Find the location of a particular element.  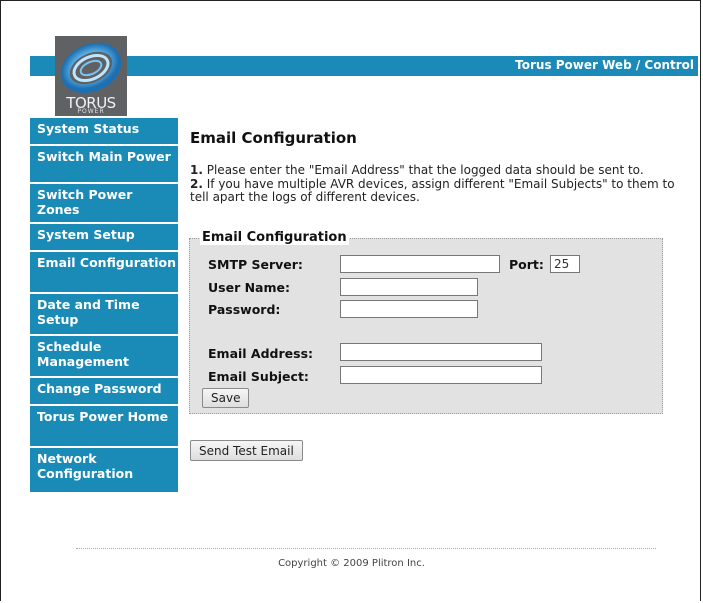

email-address-input is located at coordinates (441, 352).